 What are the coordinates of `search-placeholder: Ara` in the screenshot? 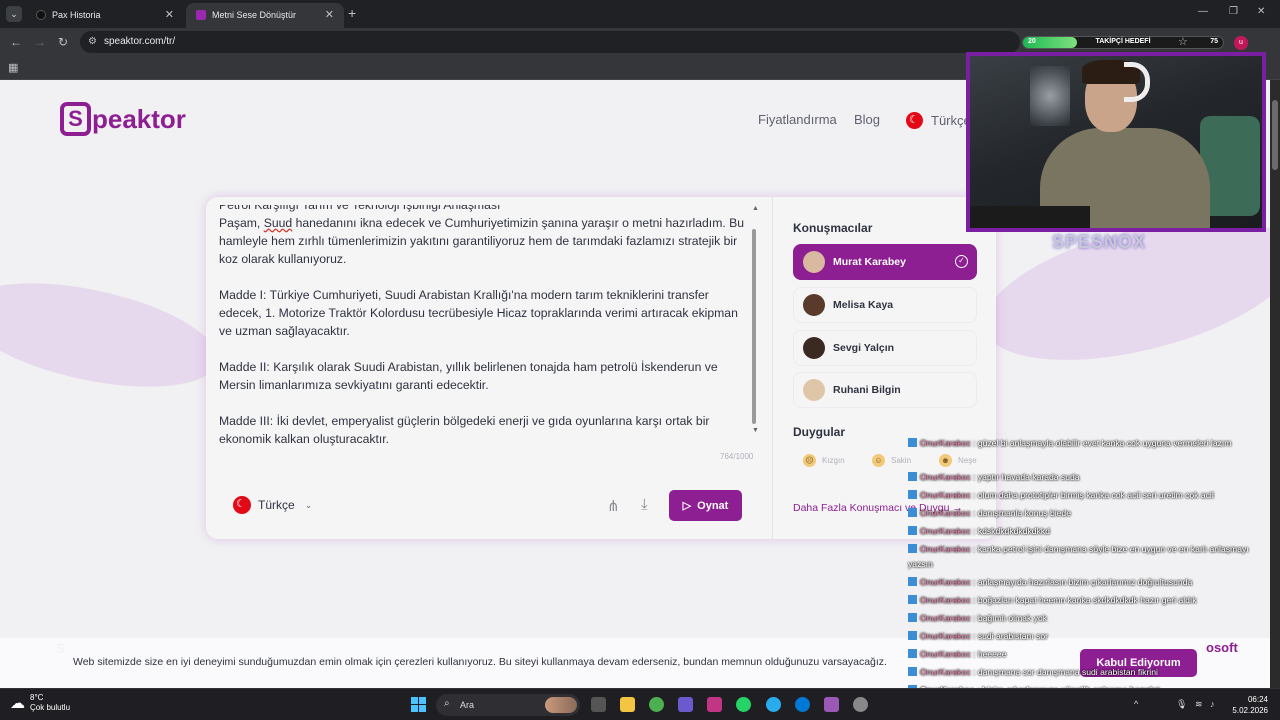 It's located at (467, 705).